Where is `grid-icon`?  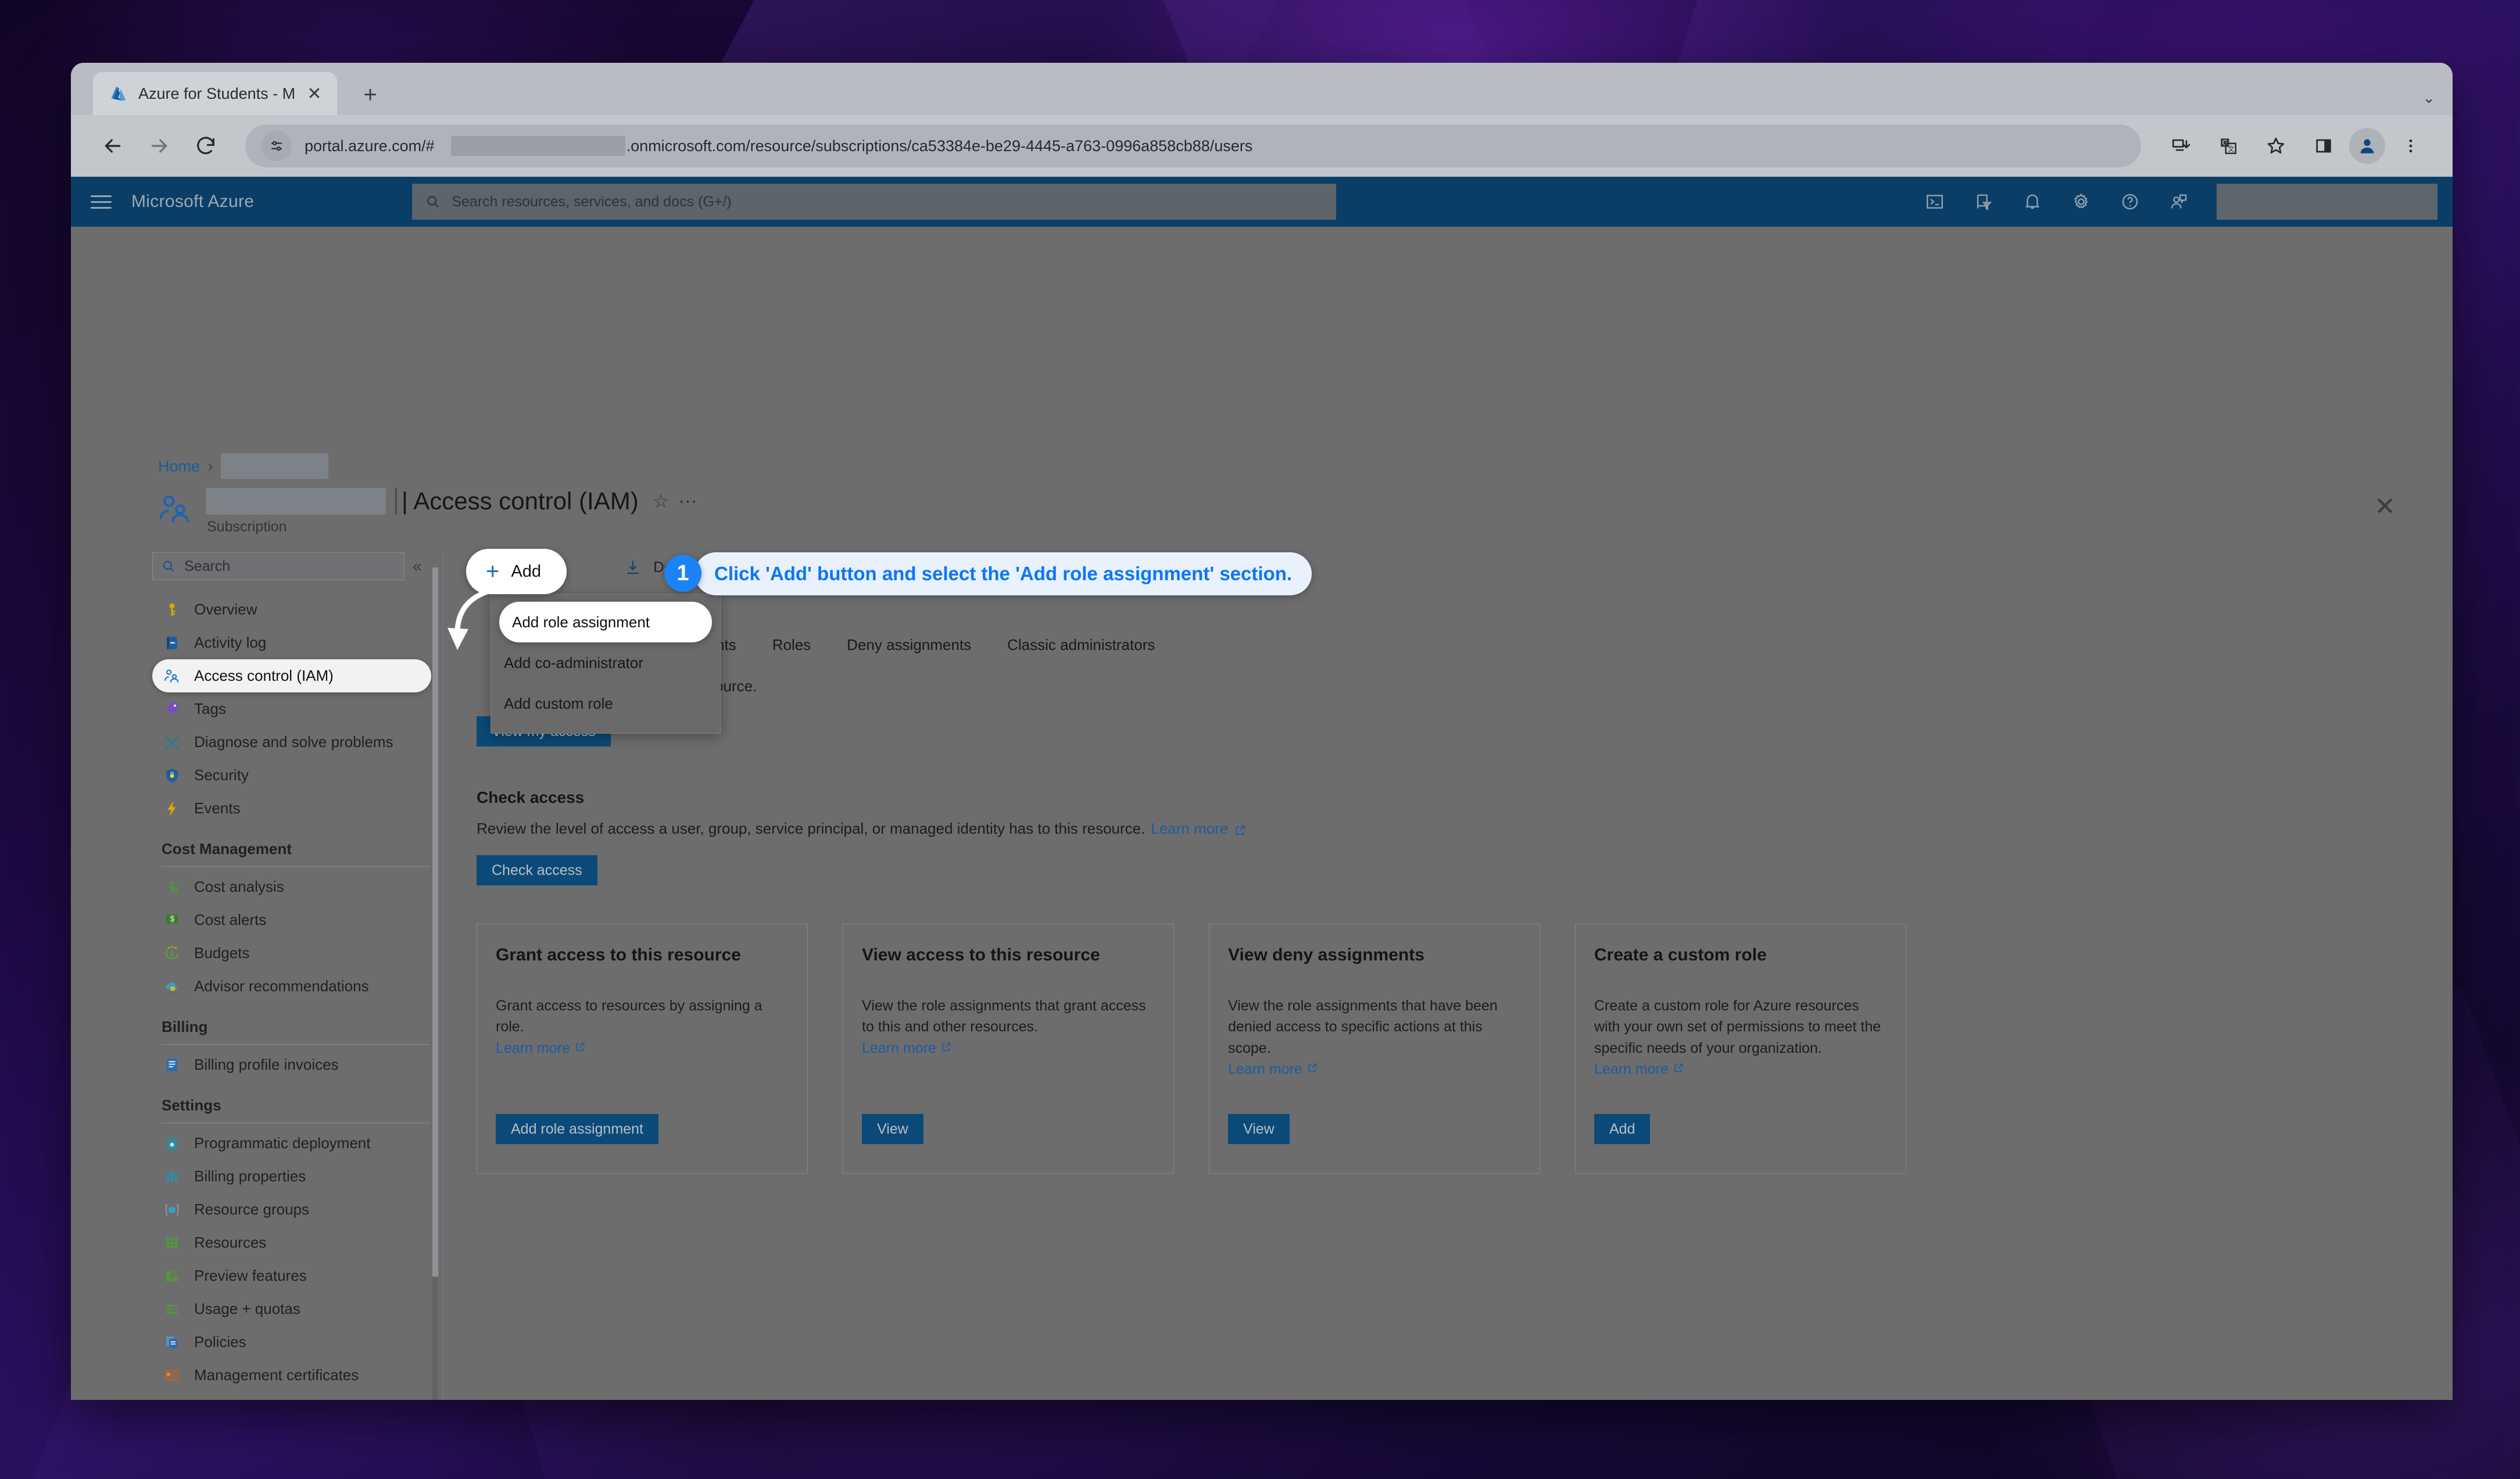 grid-icon is located at coordinates (172, 1242).